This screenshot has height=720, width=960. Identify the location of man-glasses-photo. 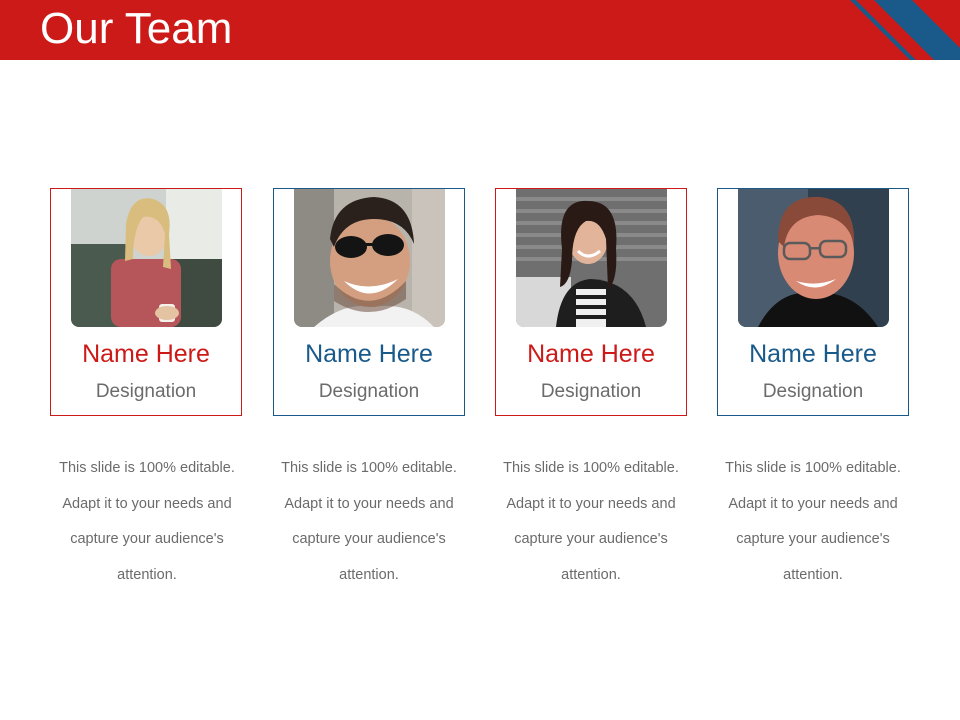
(813, 258).